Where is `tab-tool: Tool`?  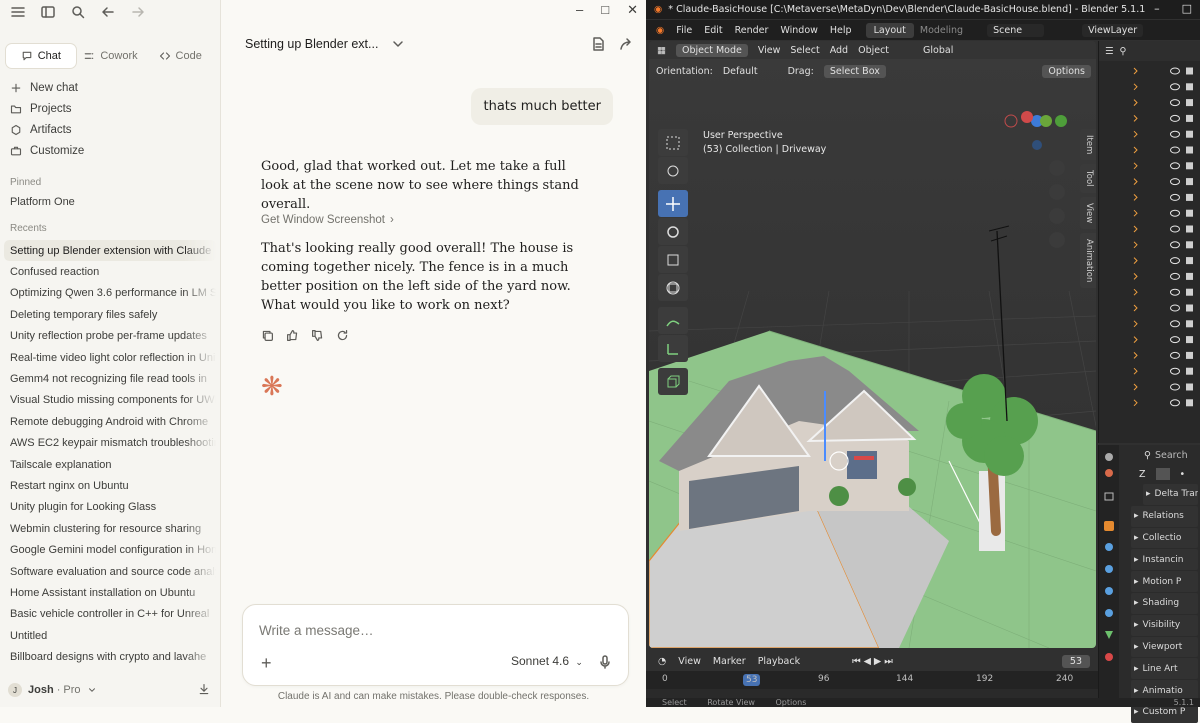 tab-tool: Tool is located at coordinates (1088, 178).